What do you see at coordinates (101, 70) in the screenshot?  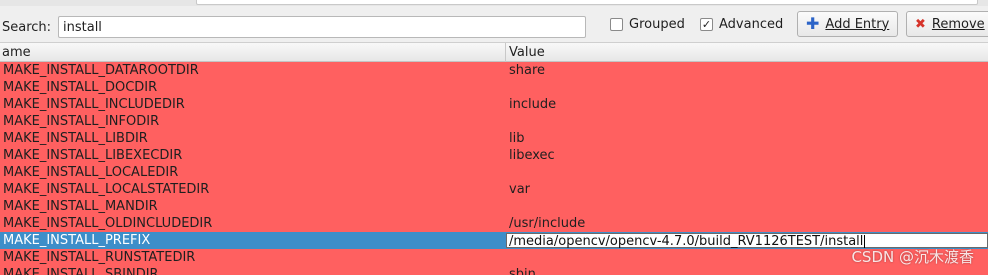 I see `entry-name: MAKE_INSTALL_DATAROOTDIR` at bounding box center [101, 70].